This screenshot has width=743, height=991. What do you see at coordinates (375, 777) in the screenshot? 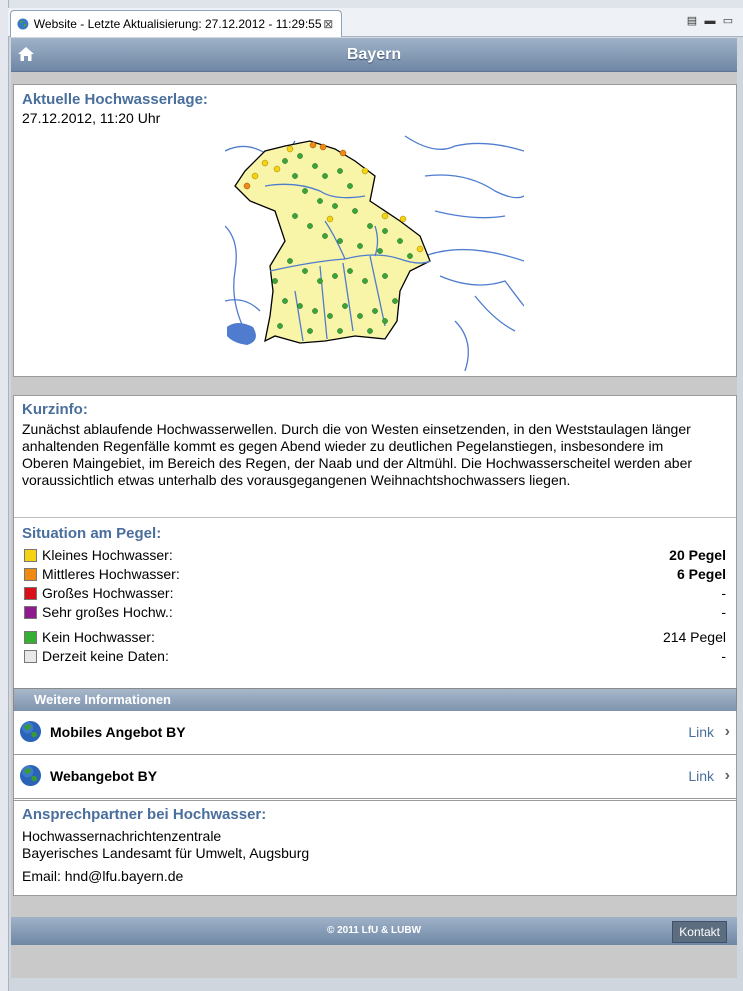
I see `link-row-web: Webangebot BY Link ›` at bounding box center [375, 777].